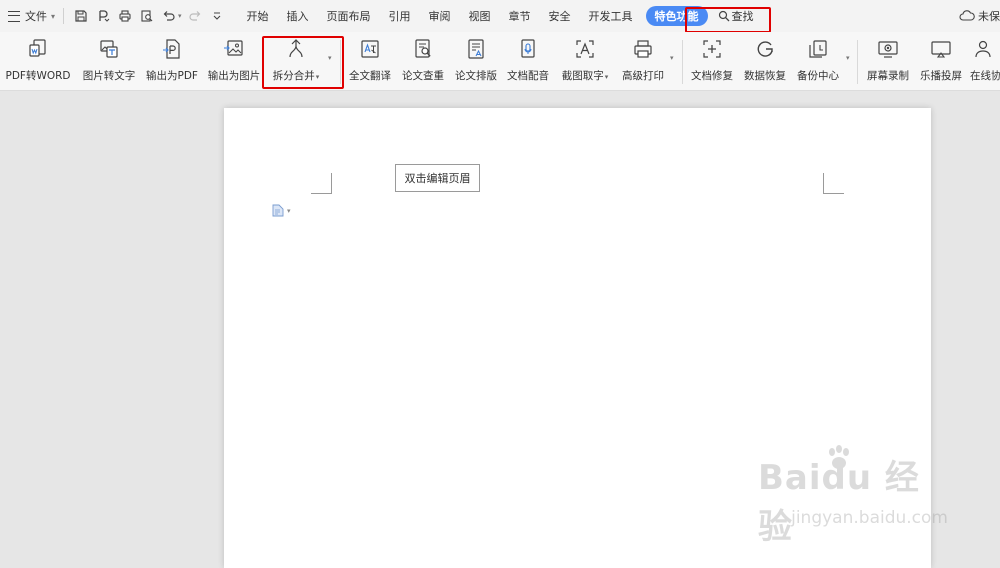 The height and width of the screenshot is (568, 1000). Describe the element at coordinates (125, 16) in the screenshot. I see `print-icon` at that location.